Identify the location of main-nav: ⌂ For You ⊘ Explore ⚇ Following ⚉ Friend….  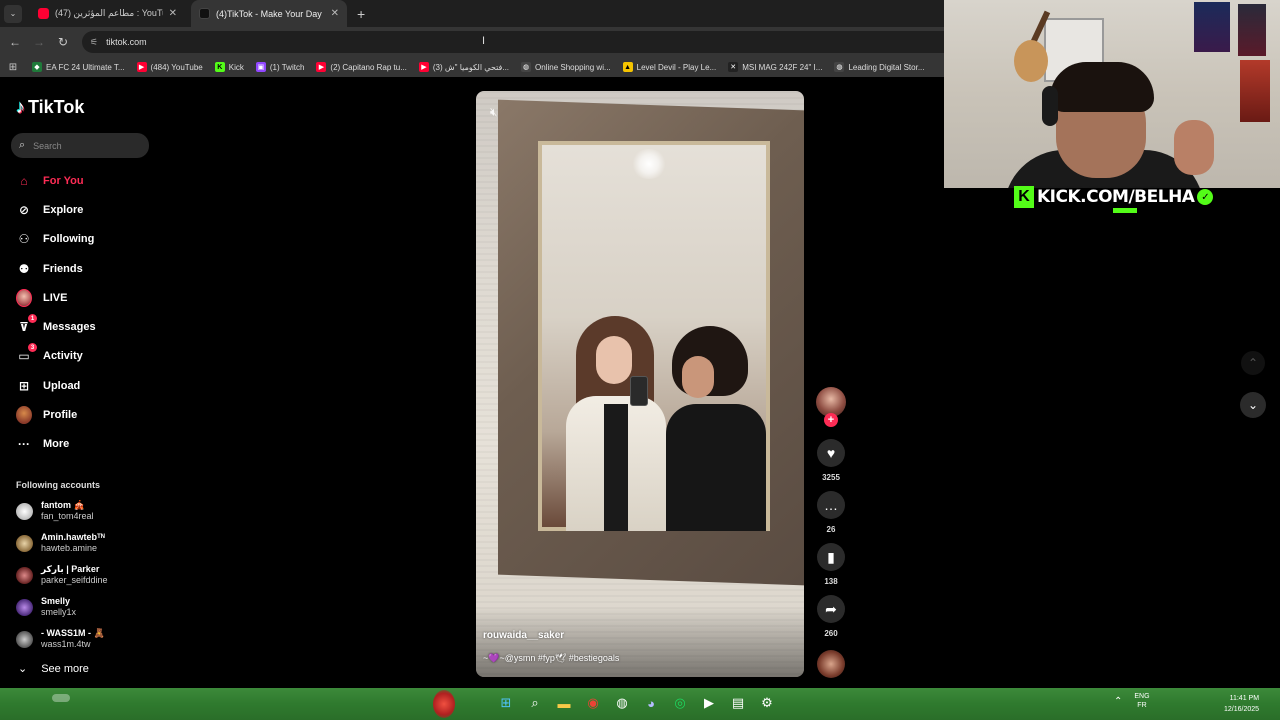
(80, 312).